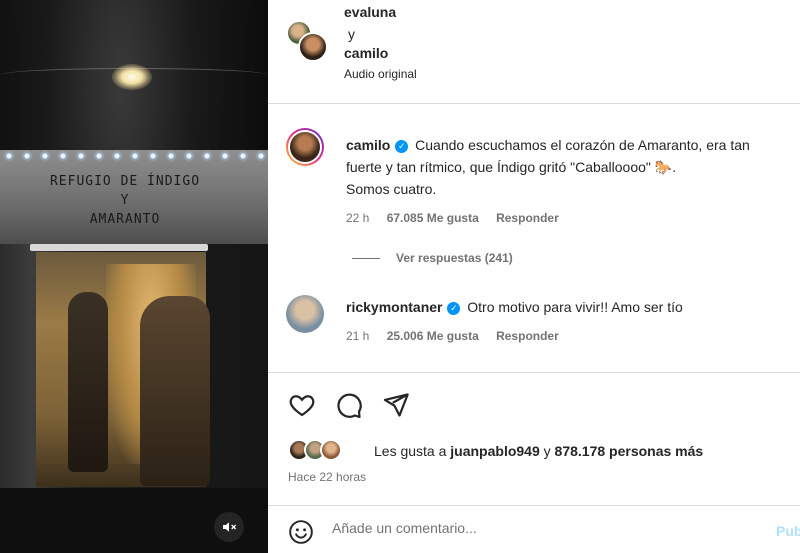  Describe the element at coordinates (629, 451) in the screenshot. I see `likes-count: 878.178 personas más` at that location.